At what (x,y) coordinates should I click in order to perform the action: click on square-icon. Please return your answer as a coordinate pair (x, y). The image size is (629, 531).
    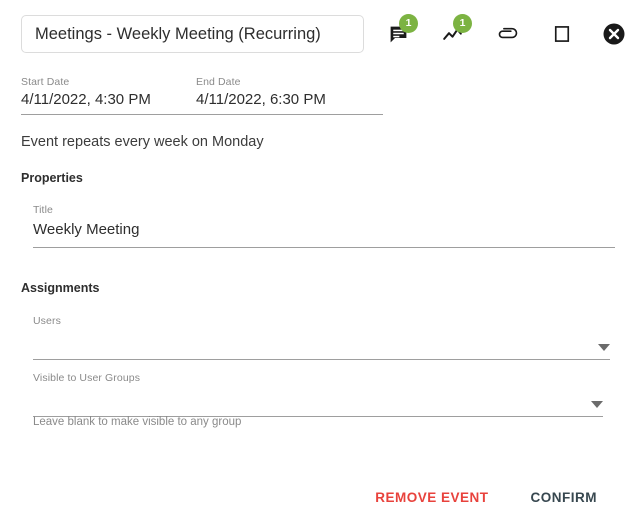
    Looking at the image, I should click on (562, 34).